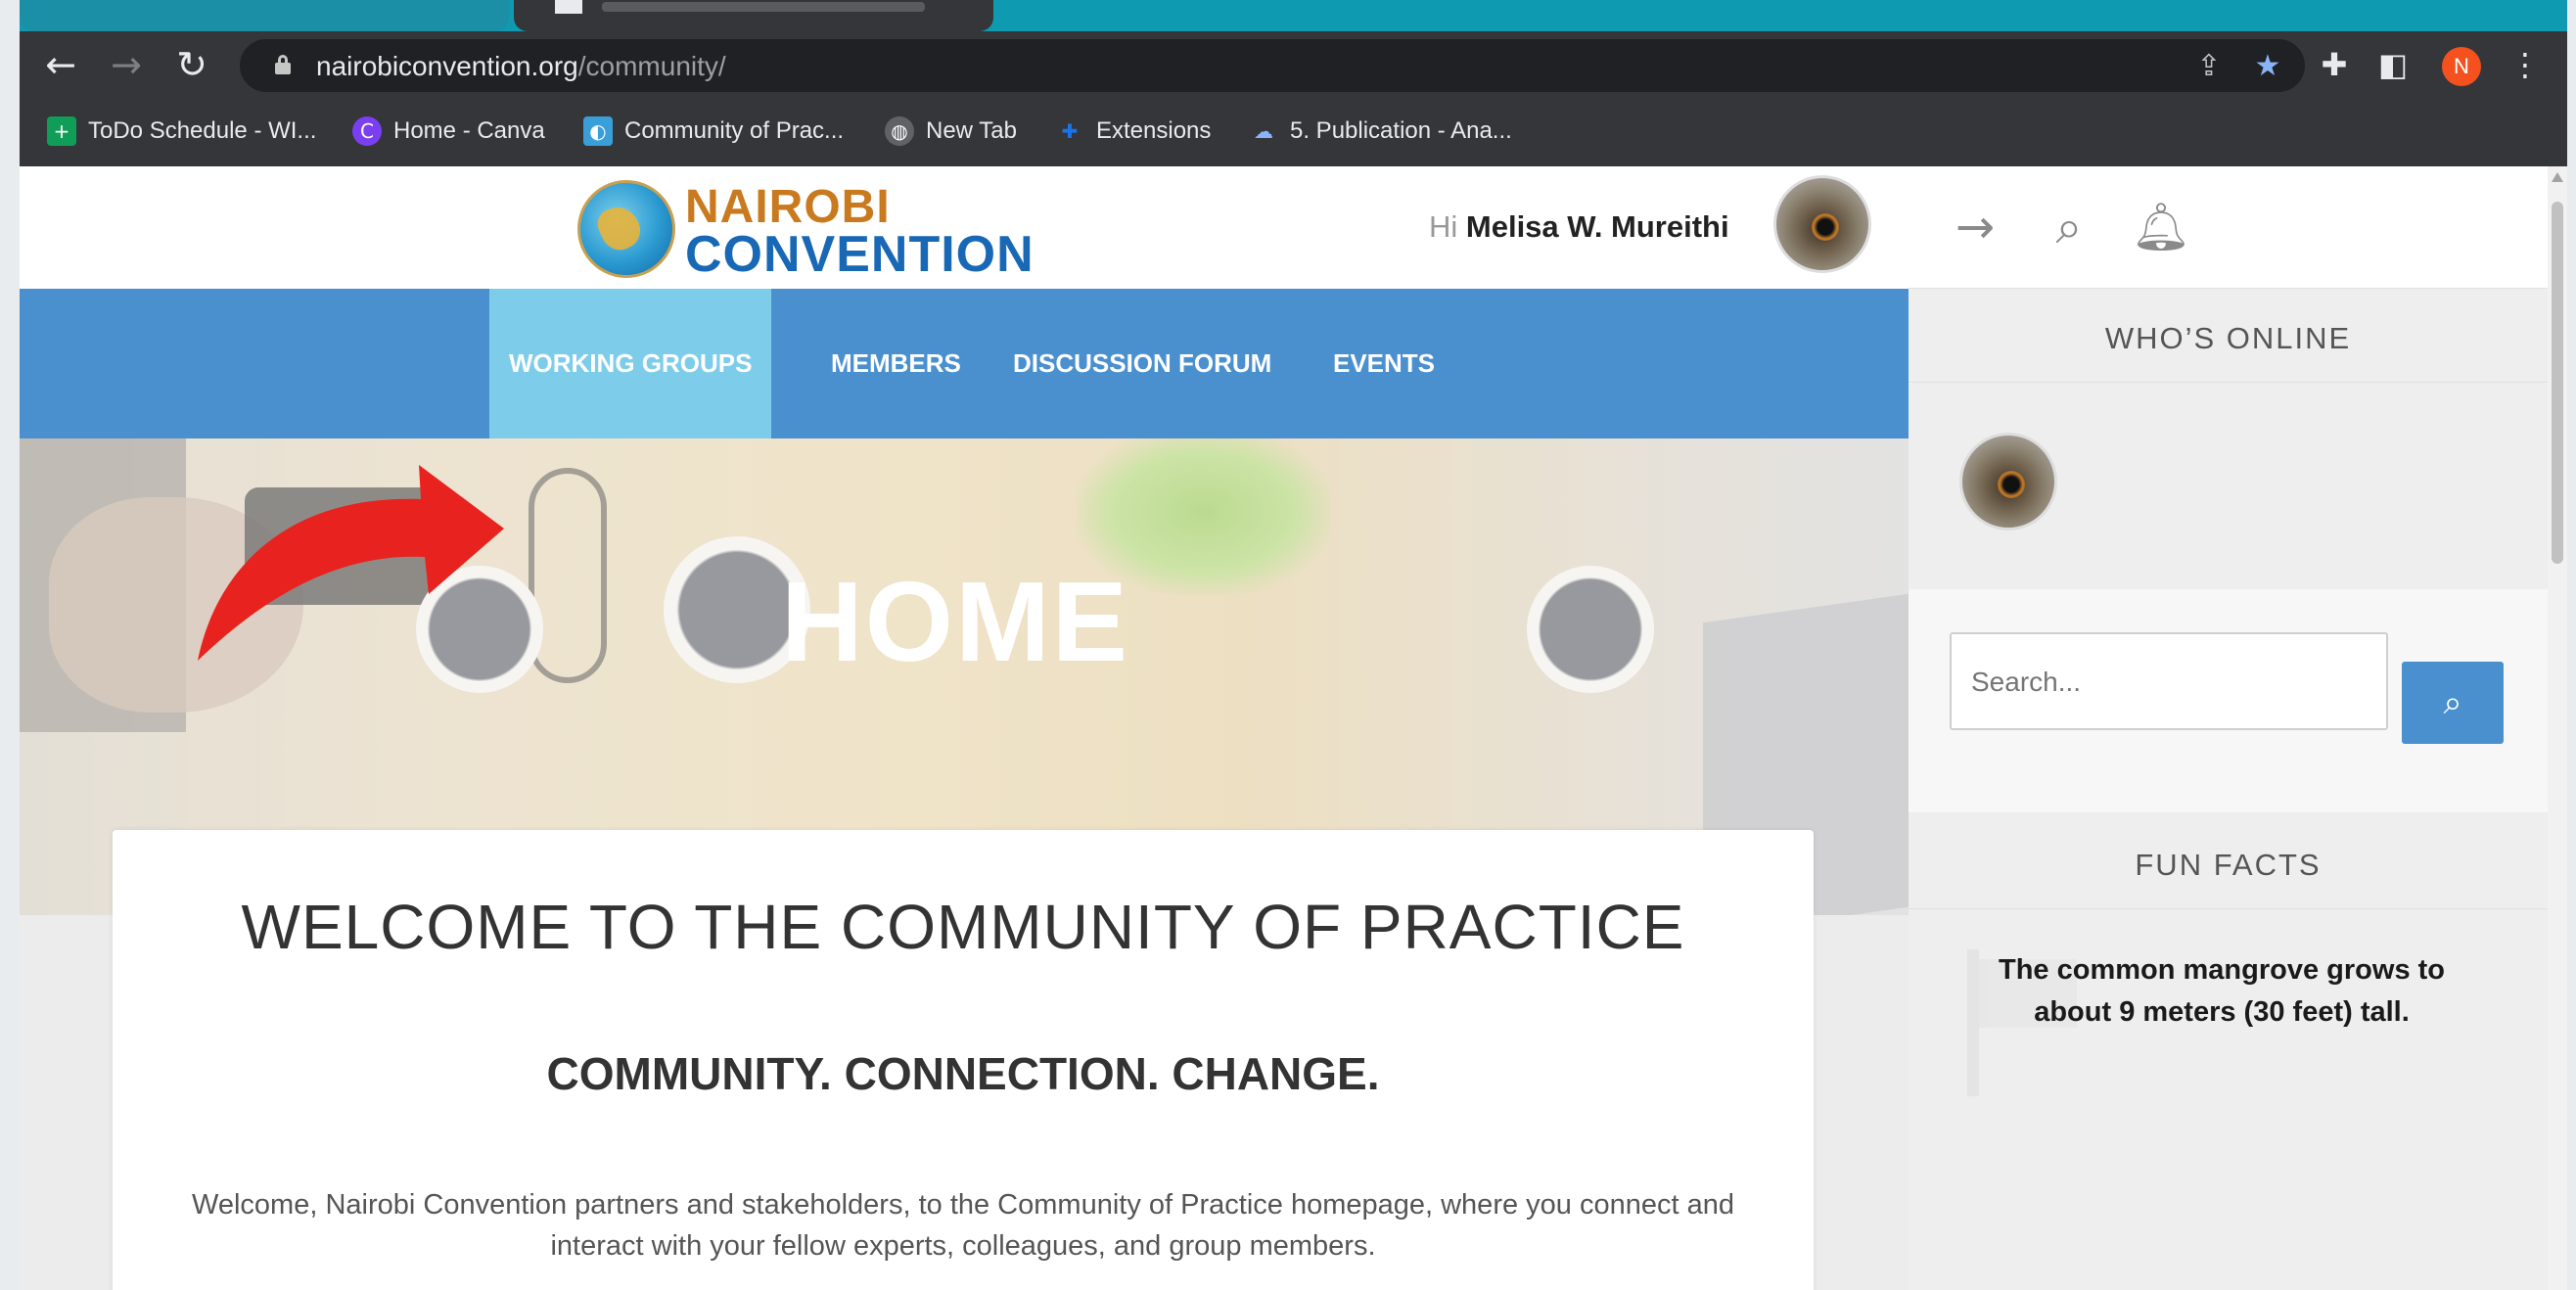  I want to click on bookmark-label: Home - Canva, so click(469, 130).